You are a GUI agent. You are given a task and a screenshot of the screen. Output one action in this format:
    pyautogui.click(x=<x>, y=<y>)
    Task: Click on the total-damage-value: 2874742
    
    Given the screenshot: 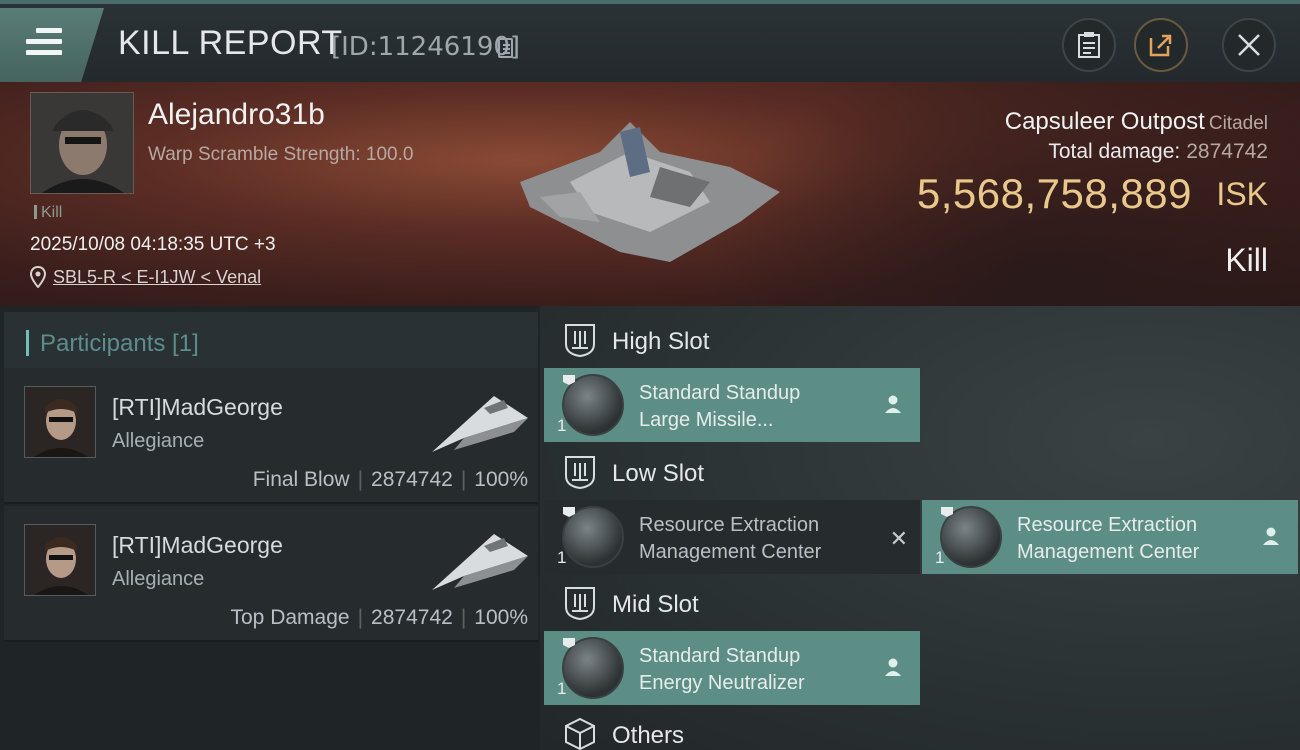 What is the action you would take?
    pyautogui.click(x=1227, y=151)
    